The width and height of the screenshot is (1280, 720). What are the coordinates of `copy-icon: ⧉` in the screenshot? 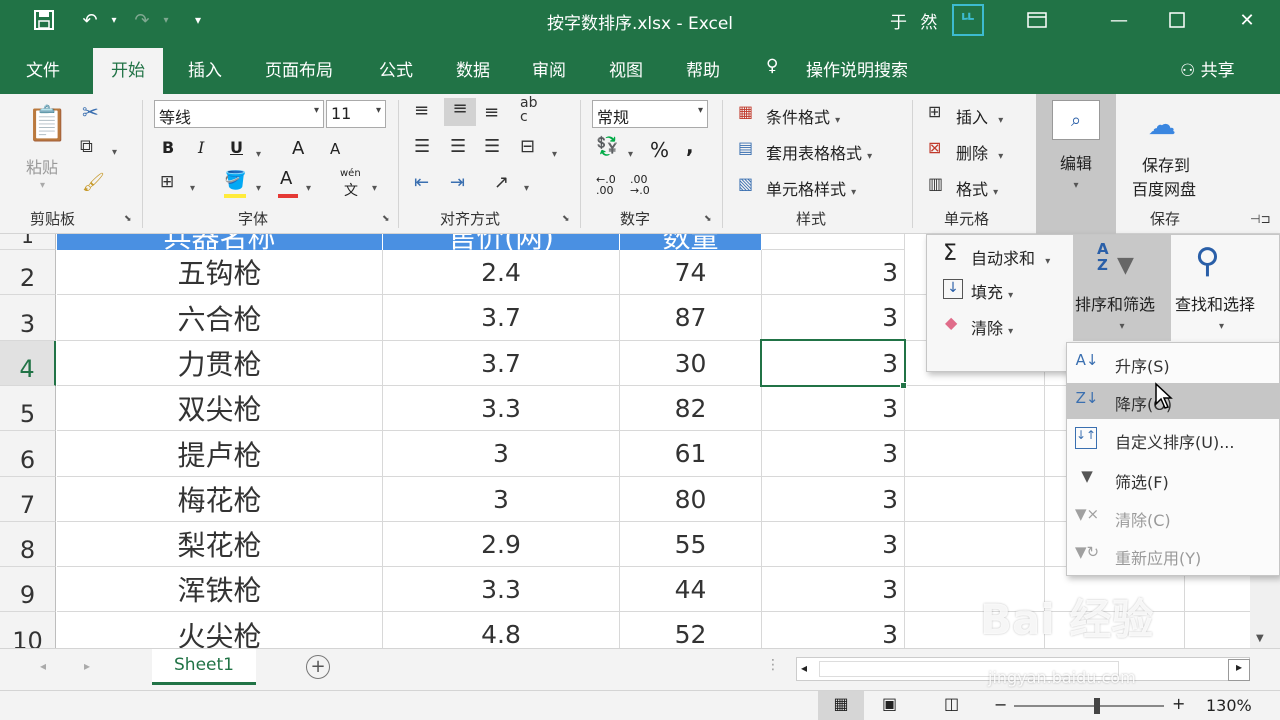 It's located at (86, 146).